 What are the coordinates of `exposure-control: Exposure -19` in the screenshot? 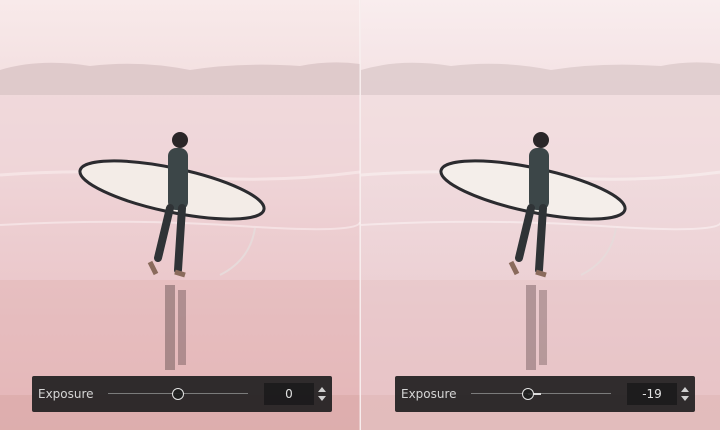 It's located at (545, 394).